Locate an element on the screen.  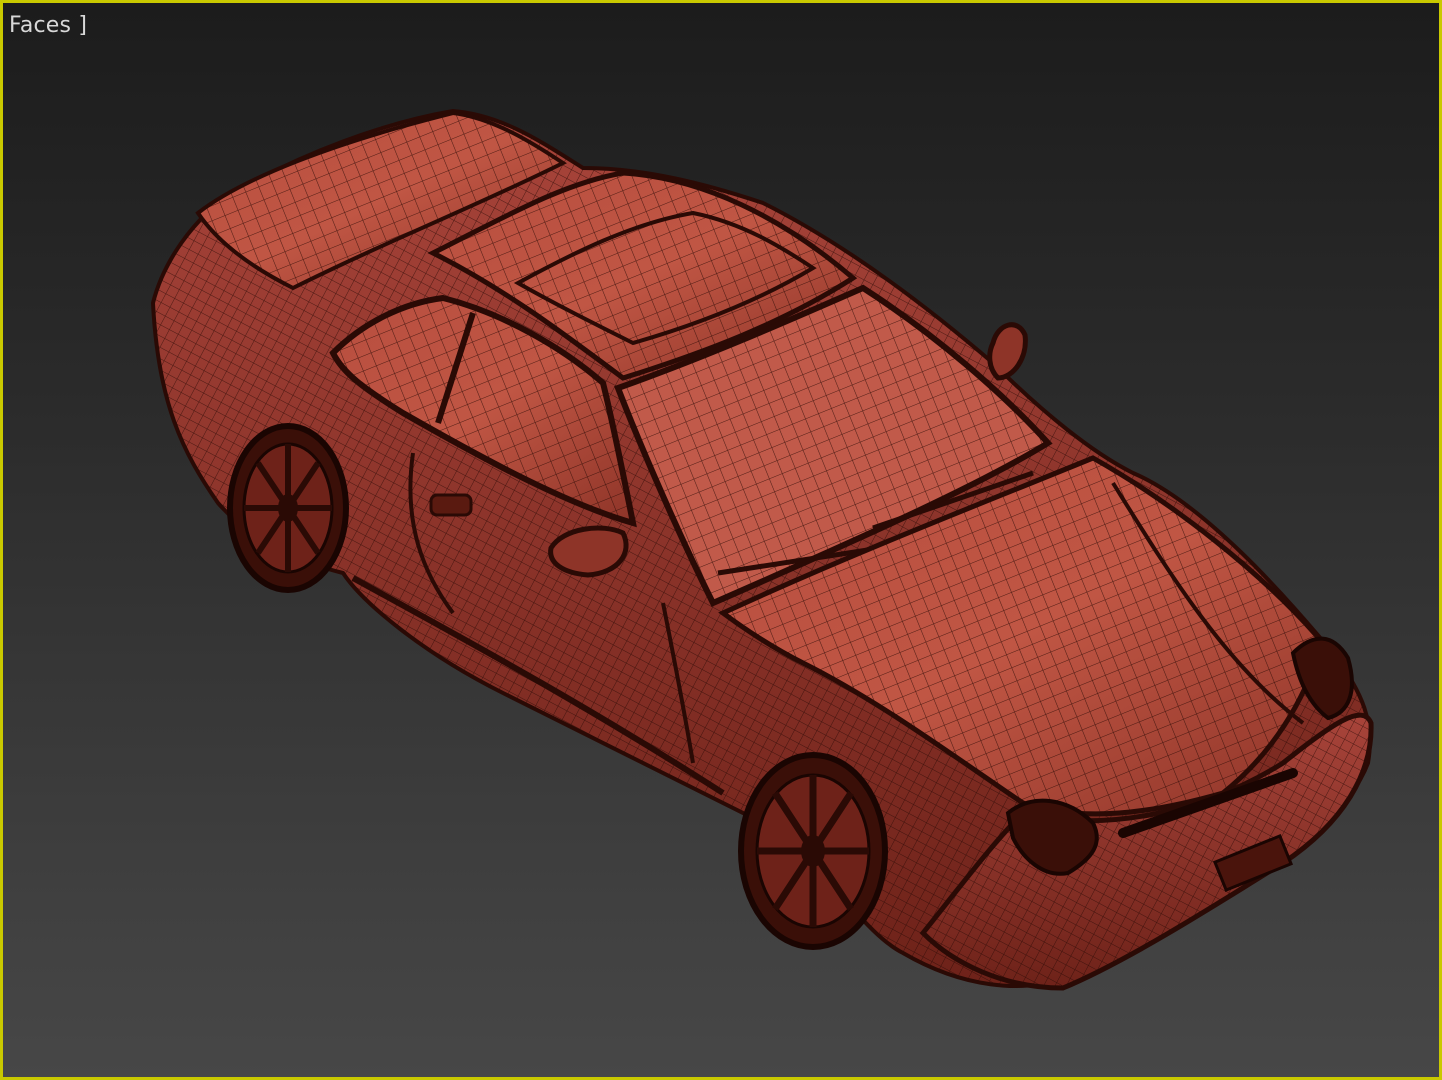
car-door-handle is located at coordinates (451, 505).